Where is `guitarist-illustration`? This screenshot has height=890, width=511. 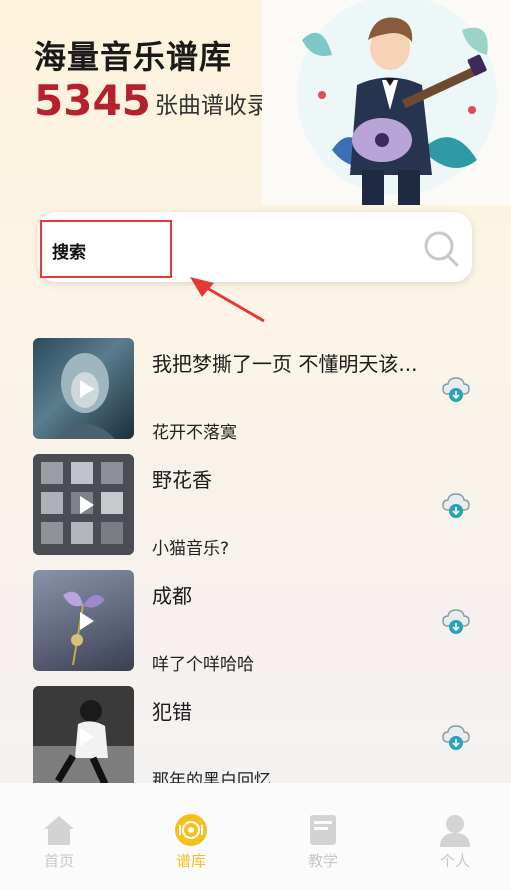 guitarist-illustration is located at coordinates (386, 102).